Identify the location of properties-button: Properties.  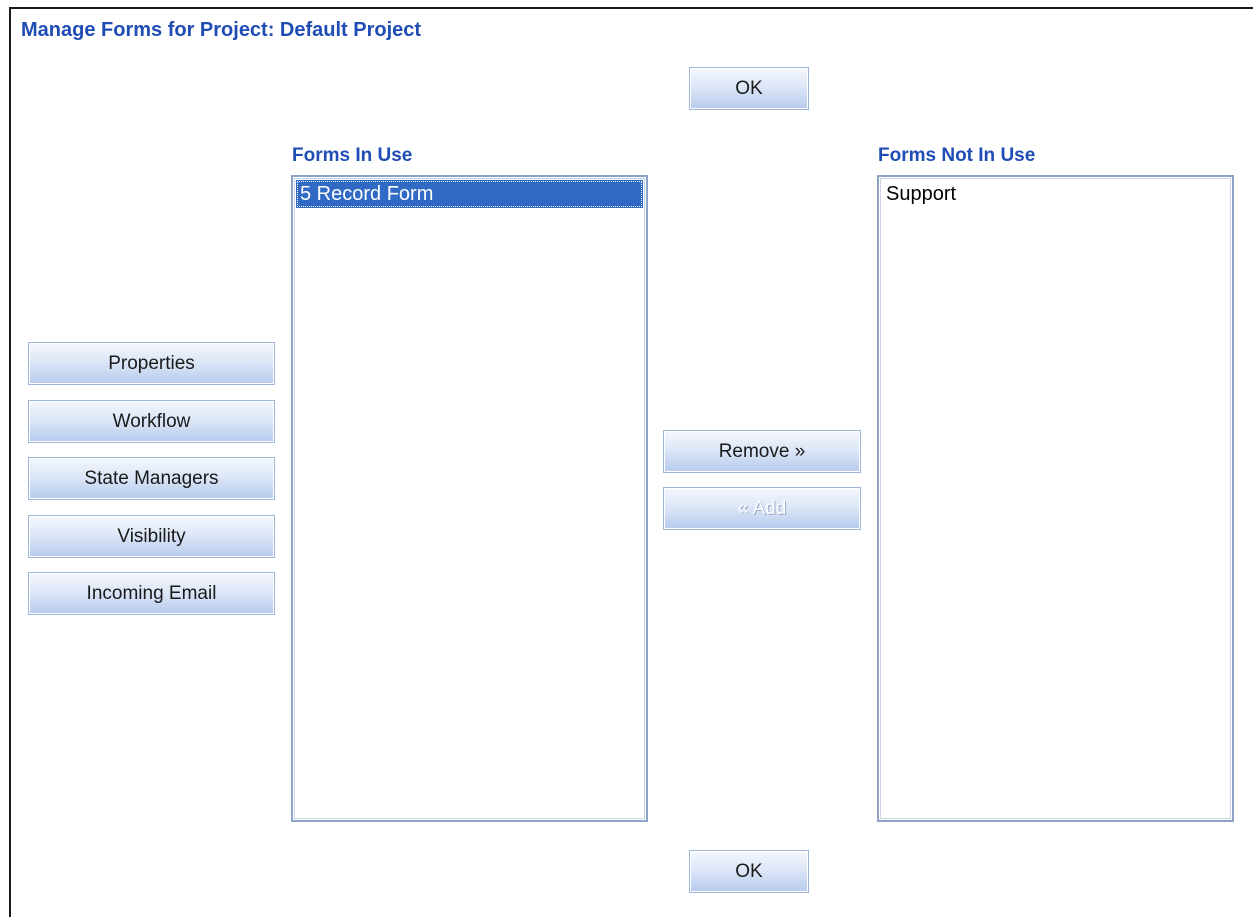
(151, 363).